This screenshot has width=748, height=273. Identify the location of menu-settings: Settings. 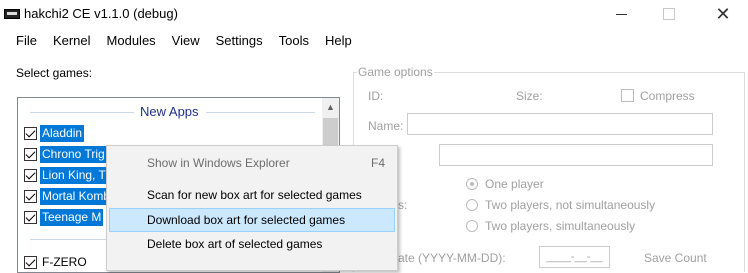
(239, 41).